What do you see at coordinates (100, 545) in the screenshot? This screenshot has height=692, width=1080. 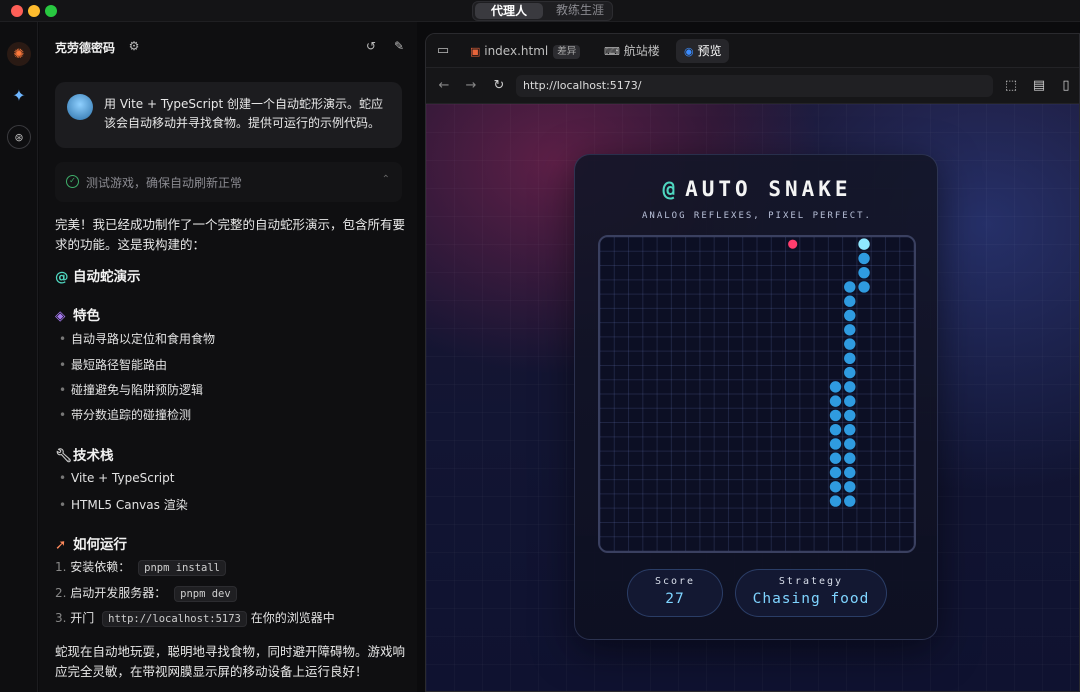 I see `heading-run-text: 如何运行` at bounding box center [100, 545].